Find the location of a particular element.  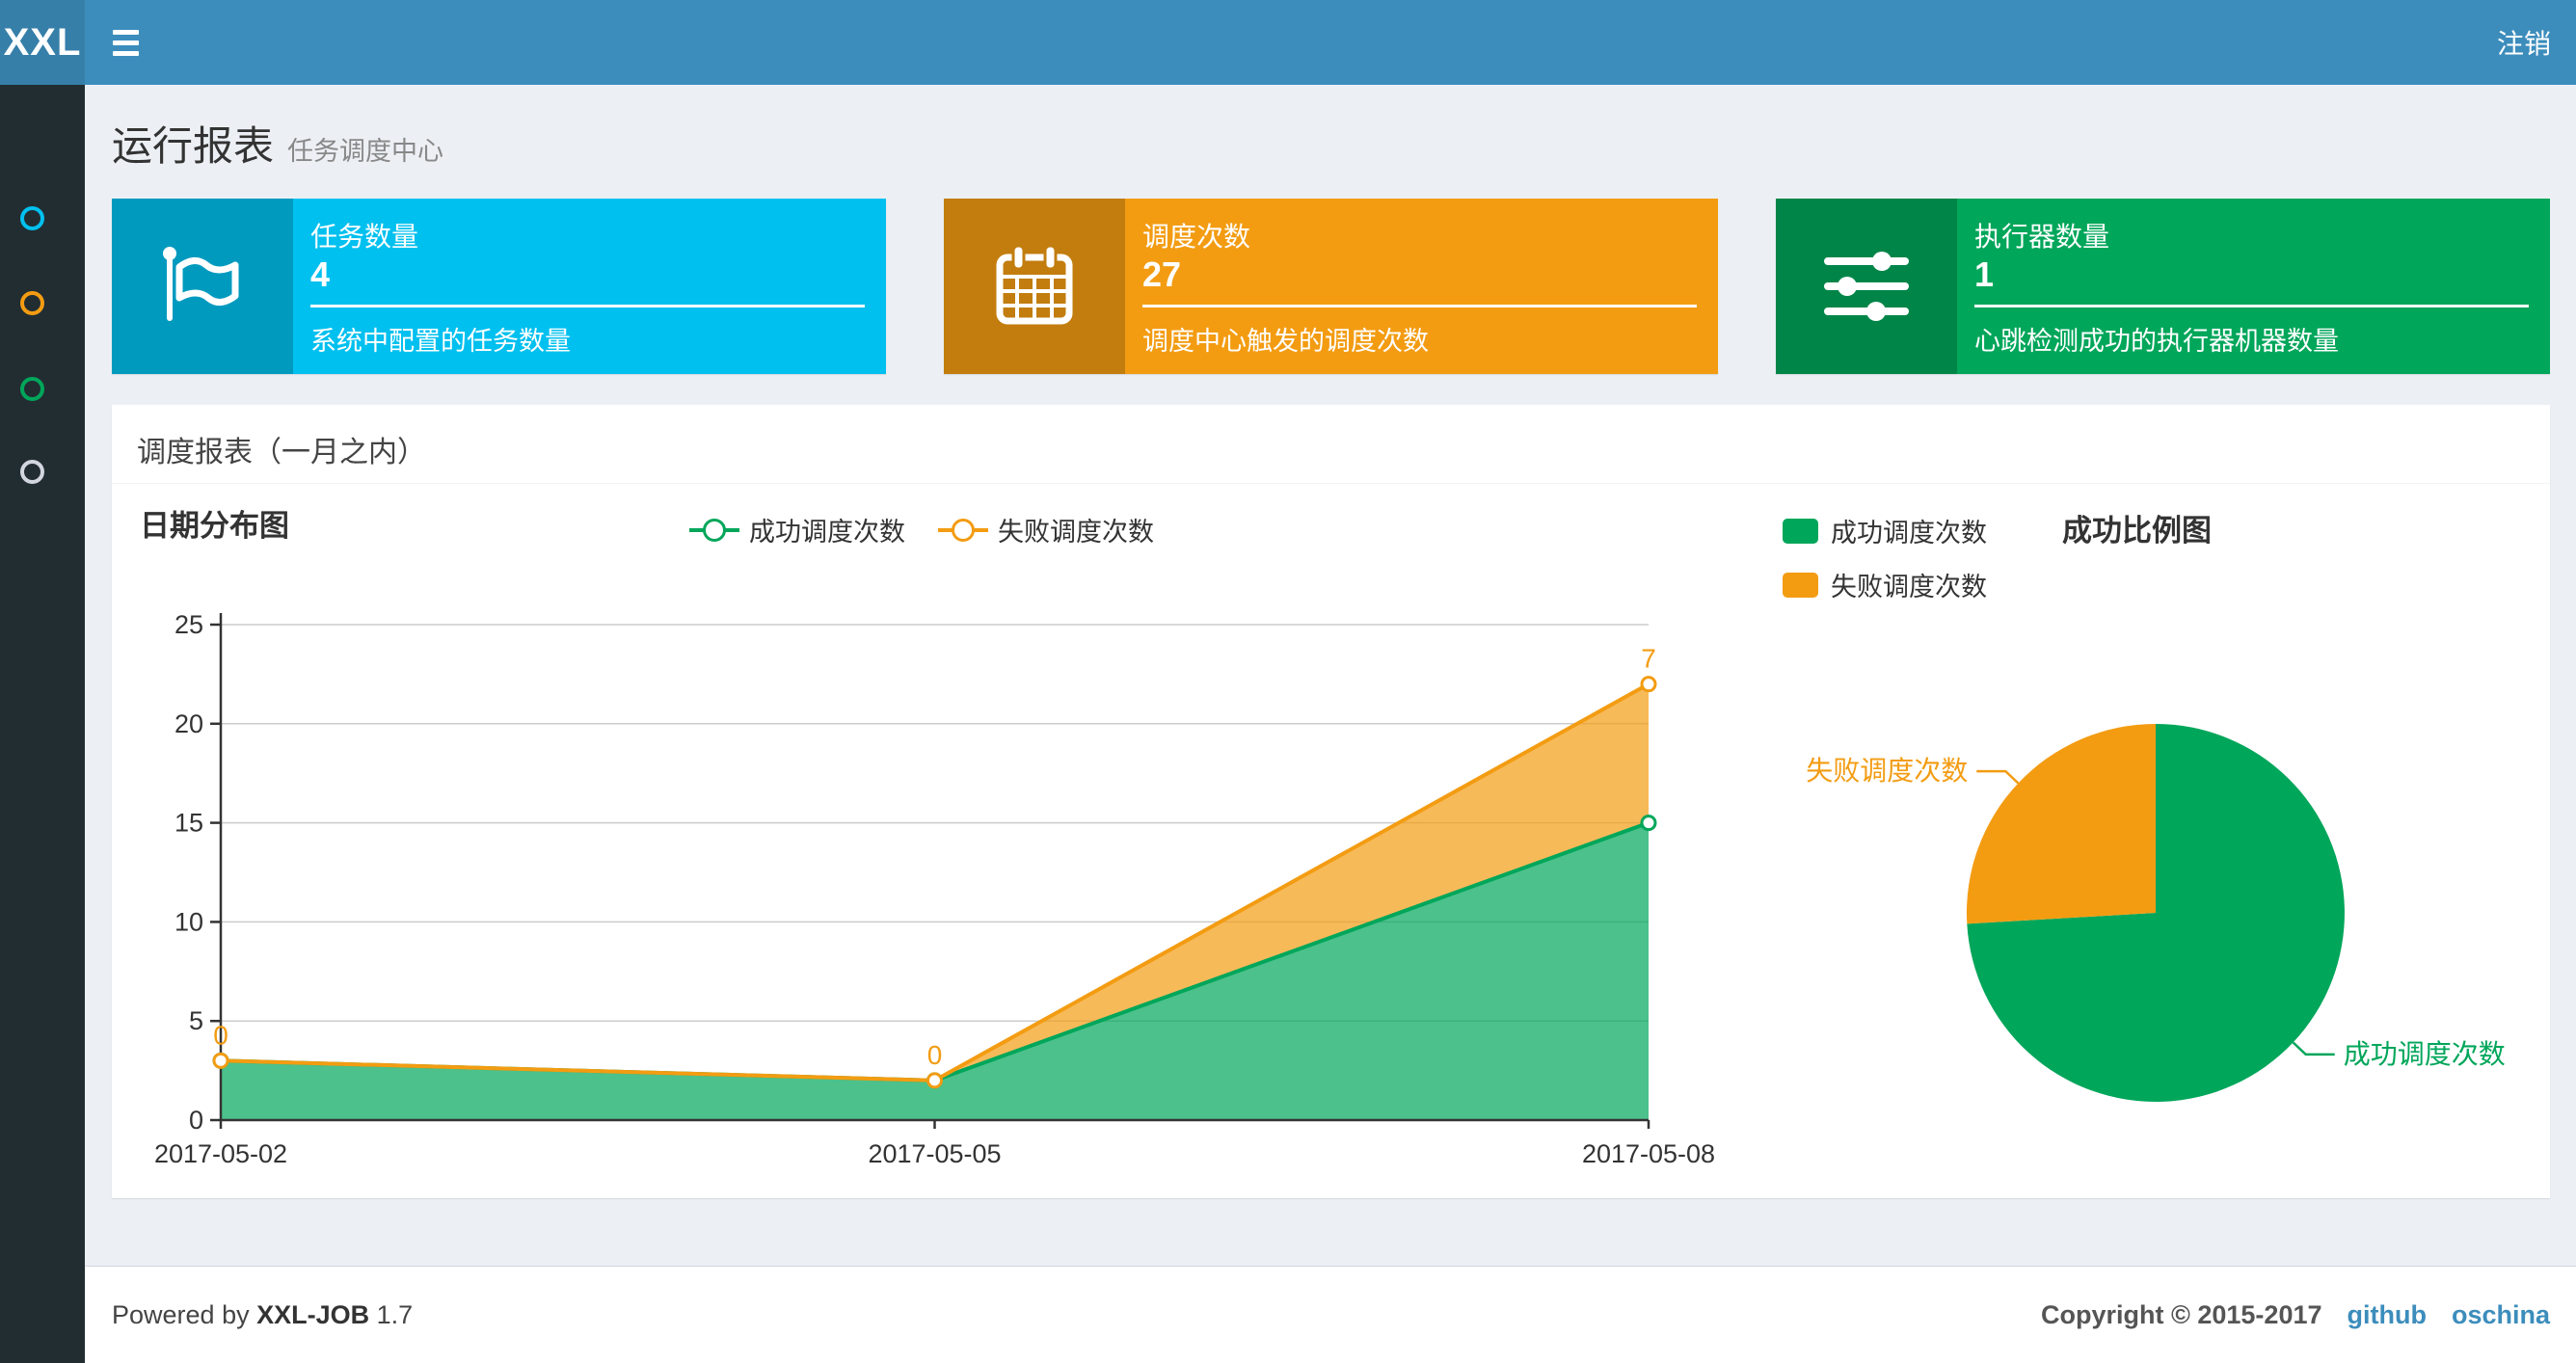

stat-card-2: 调度次数 27 调度中心触发的调度次数 is located at coordinates (1331, 286).